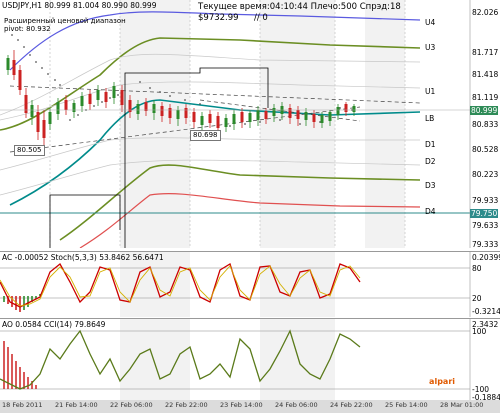  Describe the element at coordinates (485, 124) in the screenshot. I see `price-axis-label: 80.833` at that location.